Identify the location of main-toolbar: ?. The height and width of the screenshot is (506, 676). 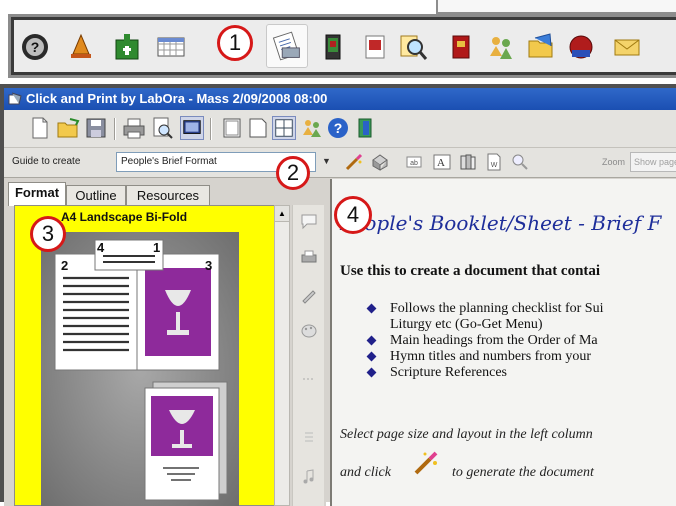
(340, 129).